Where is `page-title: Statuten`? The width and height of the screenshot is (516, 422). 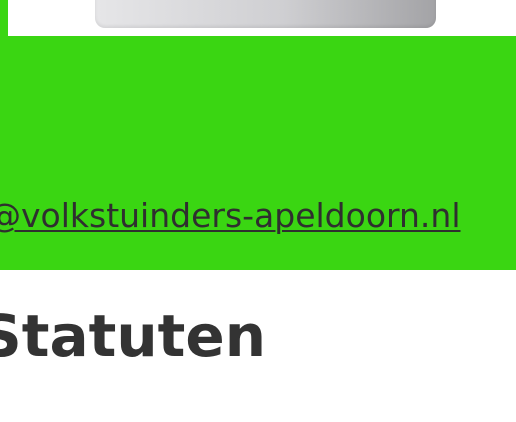 page-title: Statuten is located at coordinates (133, 336).